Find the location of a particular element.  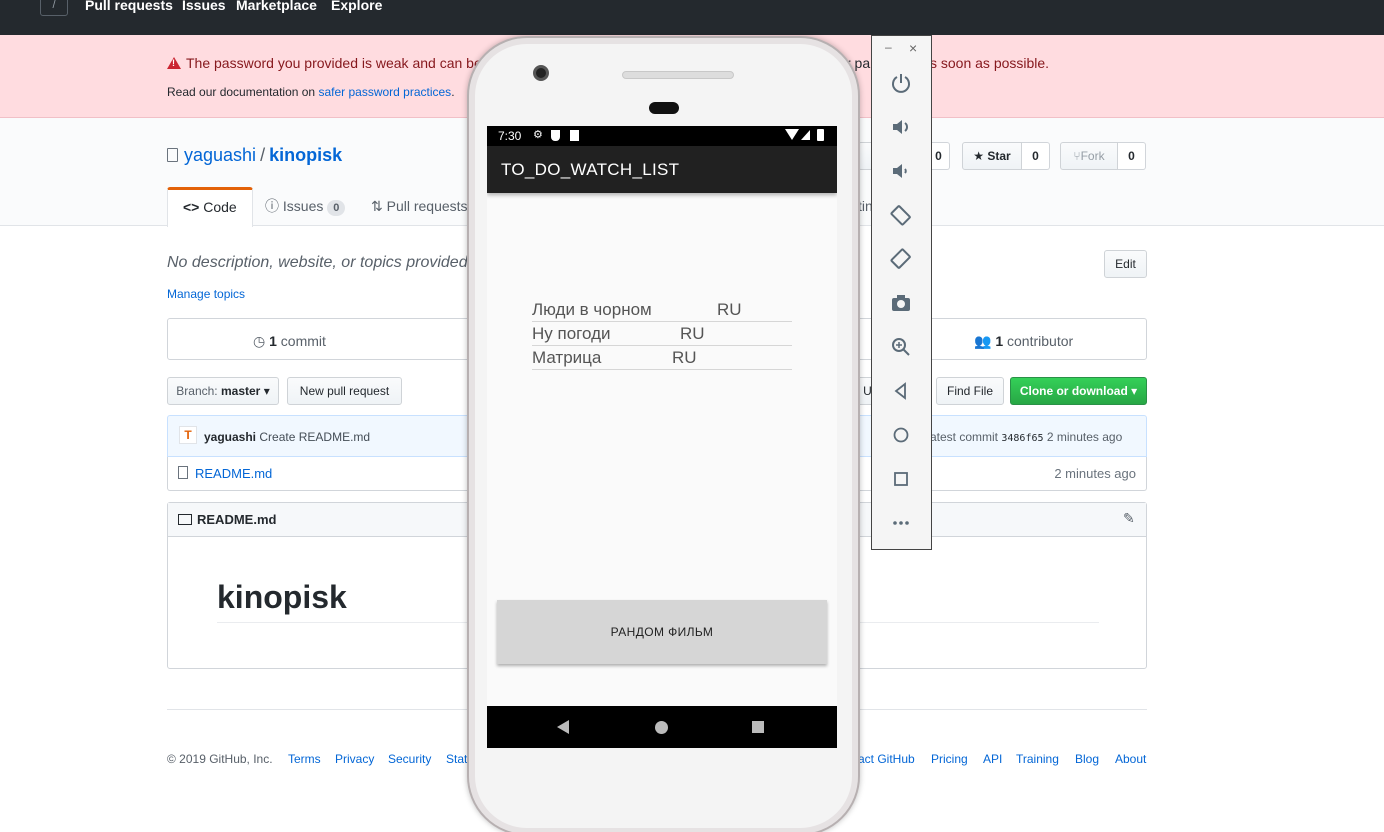

camera-icon is located at coordinates (901, 303).